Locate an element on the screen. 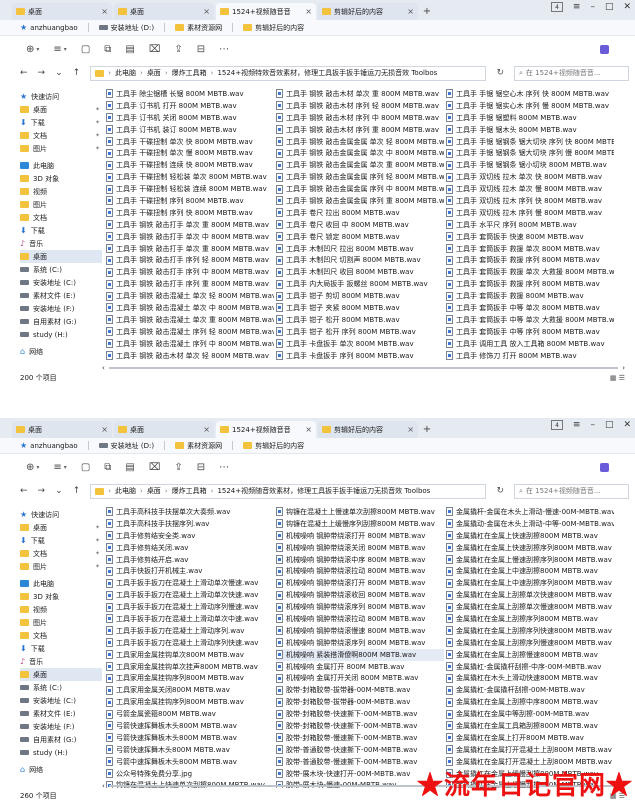 This screenshot has height=804, width=635. file-item: 工具手 钢铁 敲击混凝土 序列 中 800M MBTB.wav is located at coordinates (190, 344).